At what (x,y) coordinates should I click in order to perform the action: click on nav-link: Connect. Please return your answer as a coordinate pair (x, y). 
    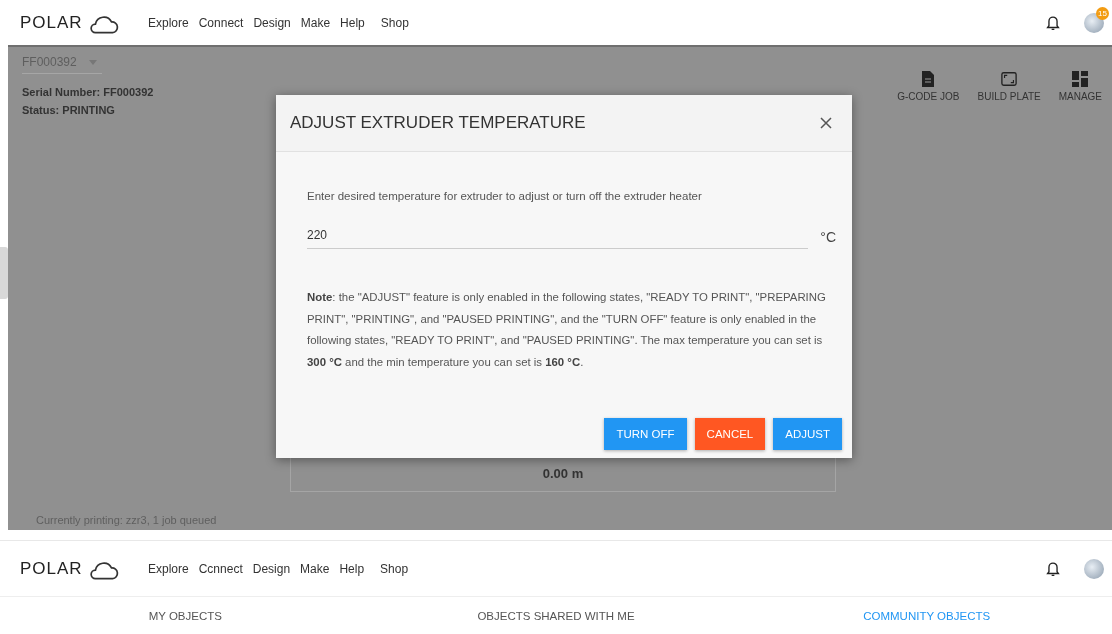
    Looking at the image, I should click on (221, 22).